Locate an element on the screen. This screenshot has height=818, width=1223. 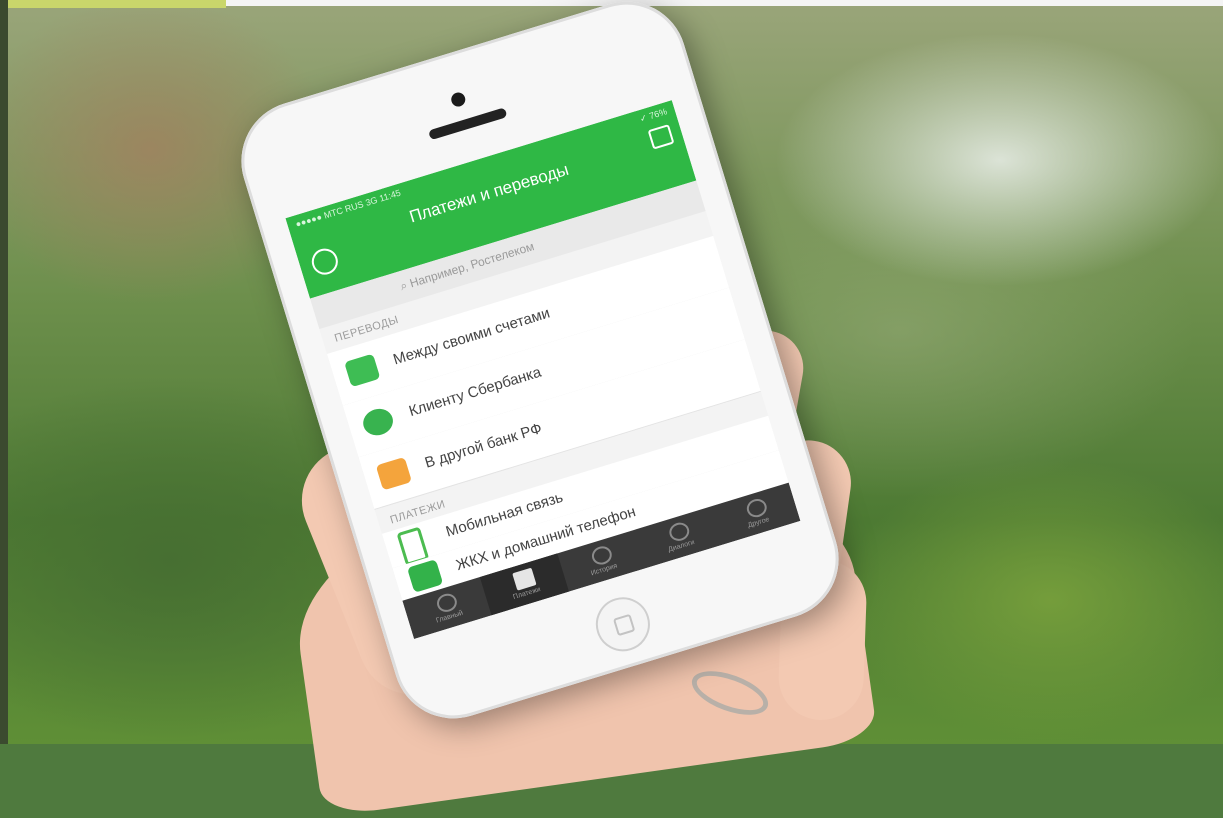
top-white-band is located at coordinates (724, 3).